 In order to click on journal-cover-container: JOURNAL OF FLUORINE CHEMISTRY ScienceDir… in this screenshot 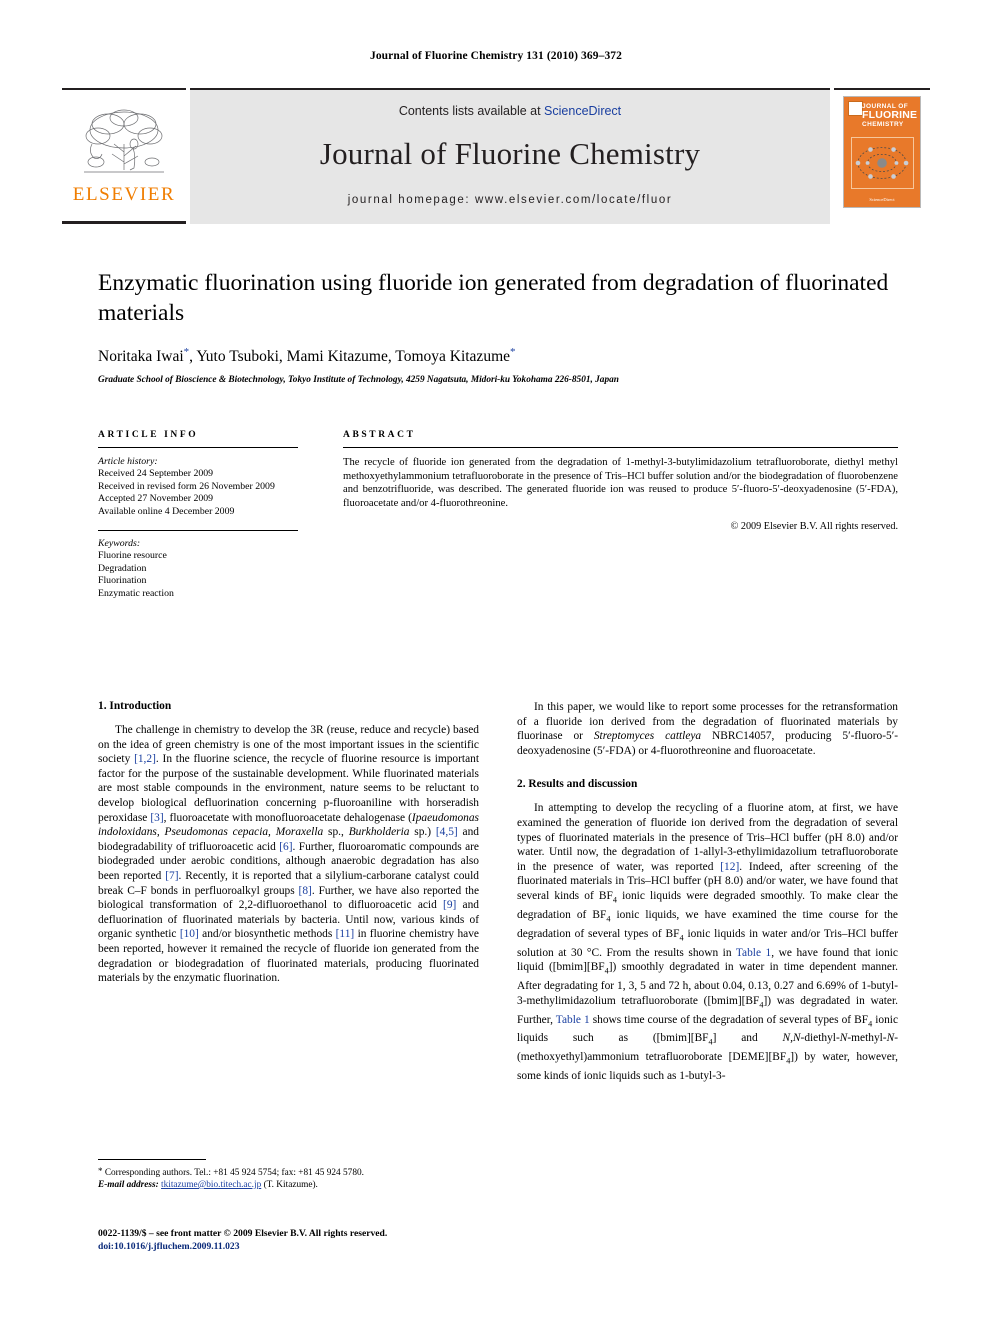, I will do `click(882, 156)`.